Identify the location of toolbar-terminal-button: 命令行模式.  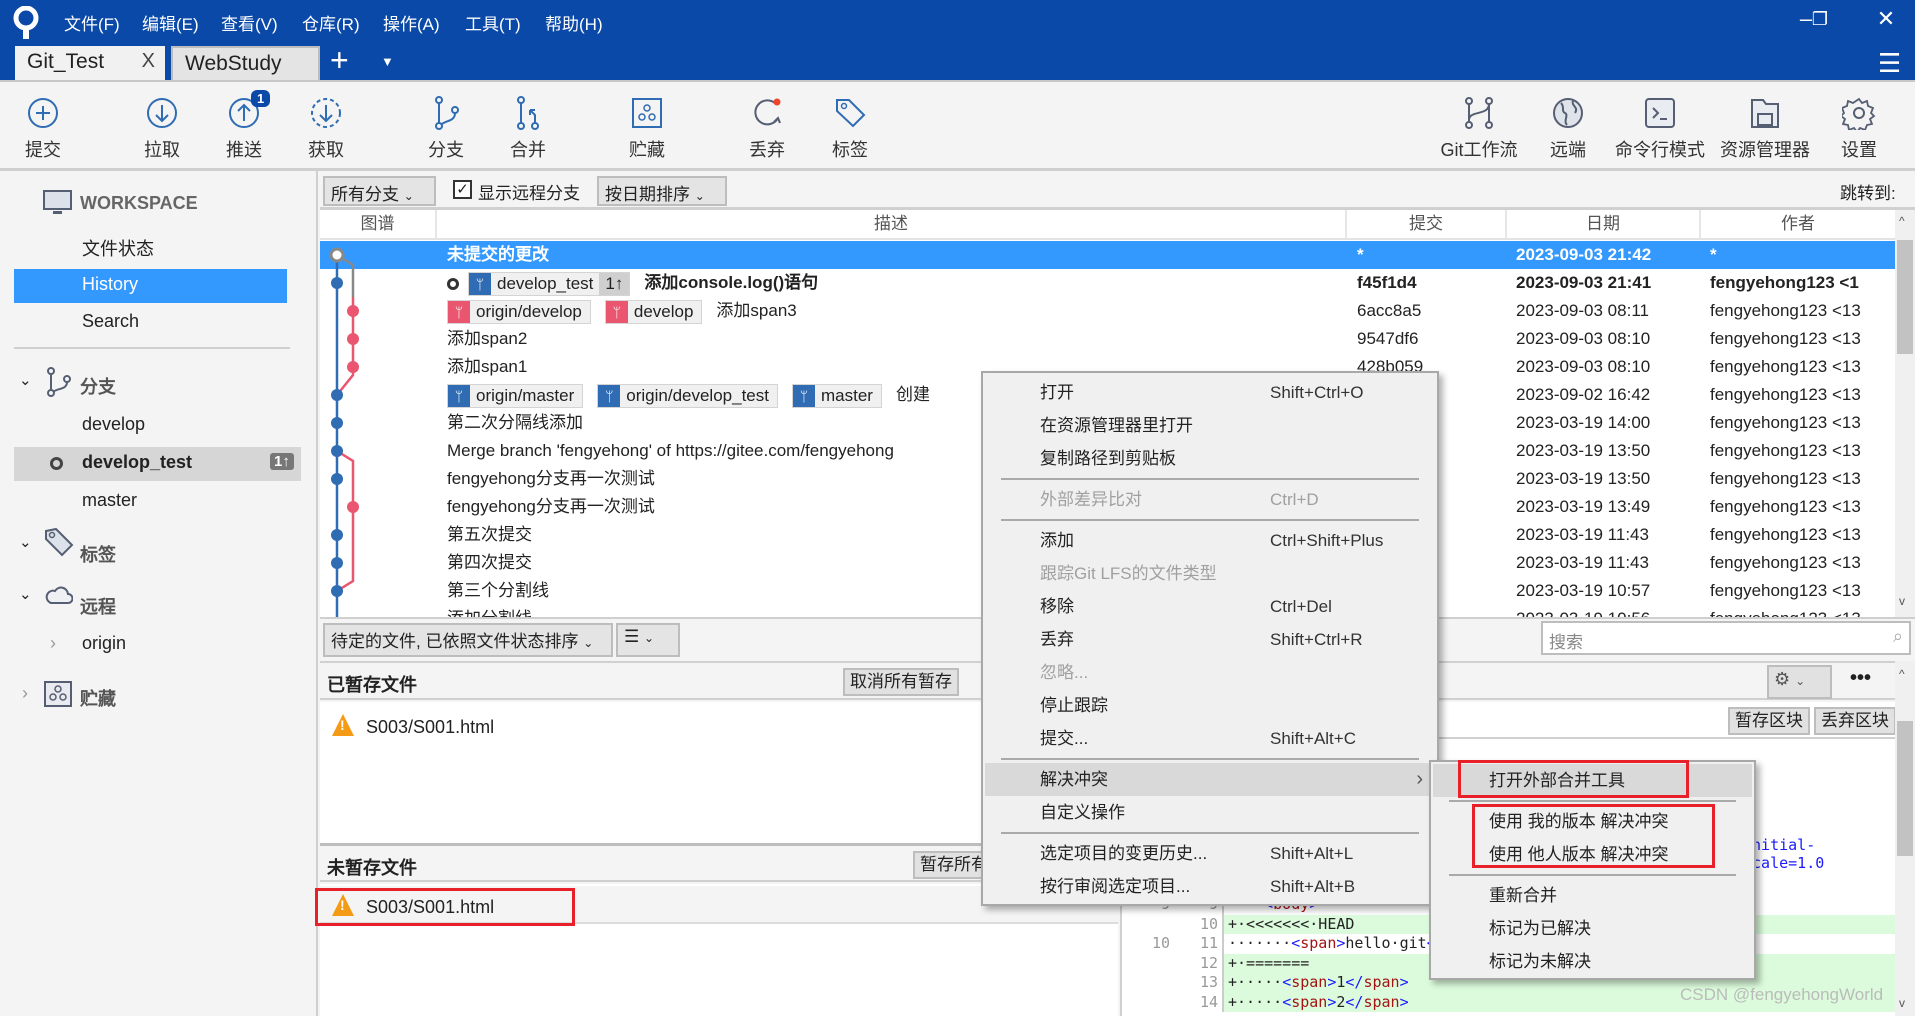
(1660, 129).